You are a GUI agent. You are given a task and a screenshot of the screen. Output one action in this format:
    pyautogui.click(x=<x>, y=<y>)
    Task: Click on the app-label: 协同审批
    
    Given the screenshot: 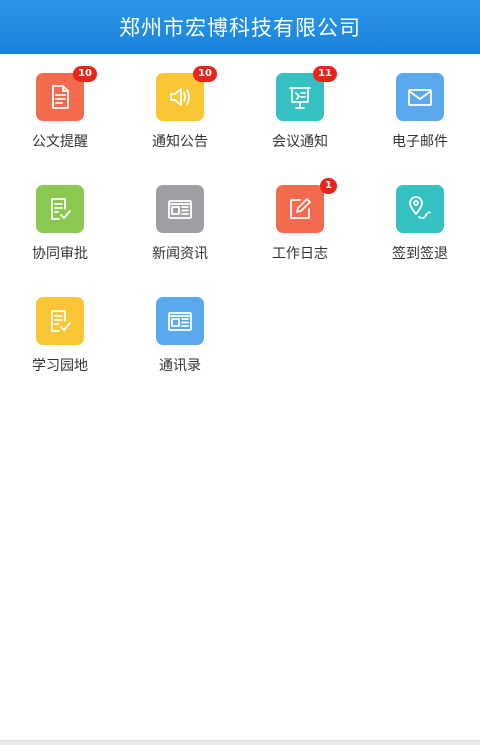 What is the action you would take?
    pyautogui.click(x=60, y=254)
    